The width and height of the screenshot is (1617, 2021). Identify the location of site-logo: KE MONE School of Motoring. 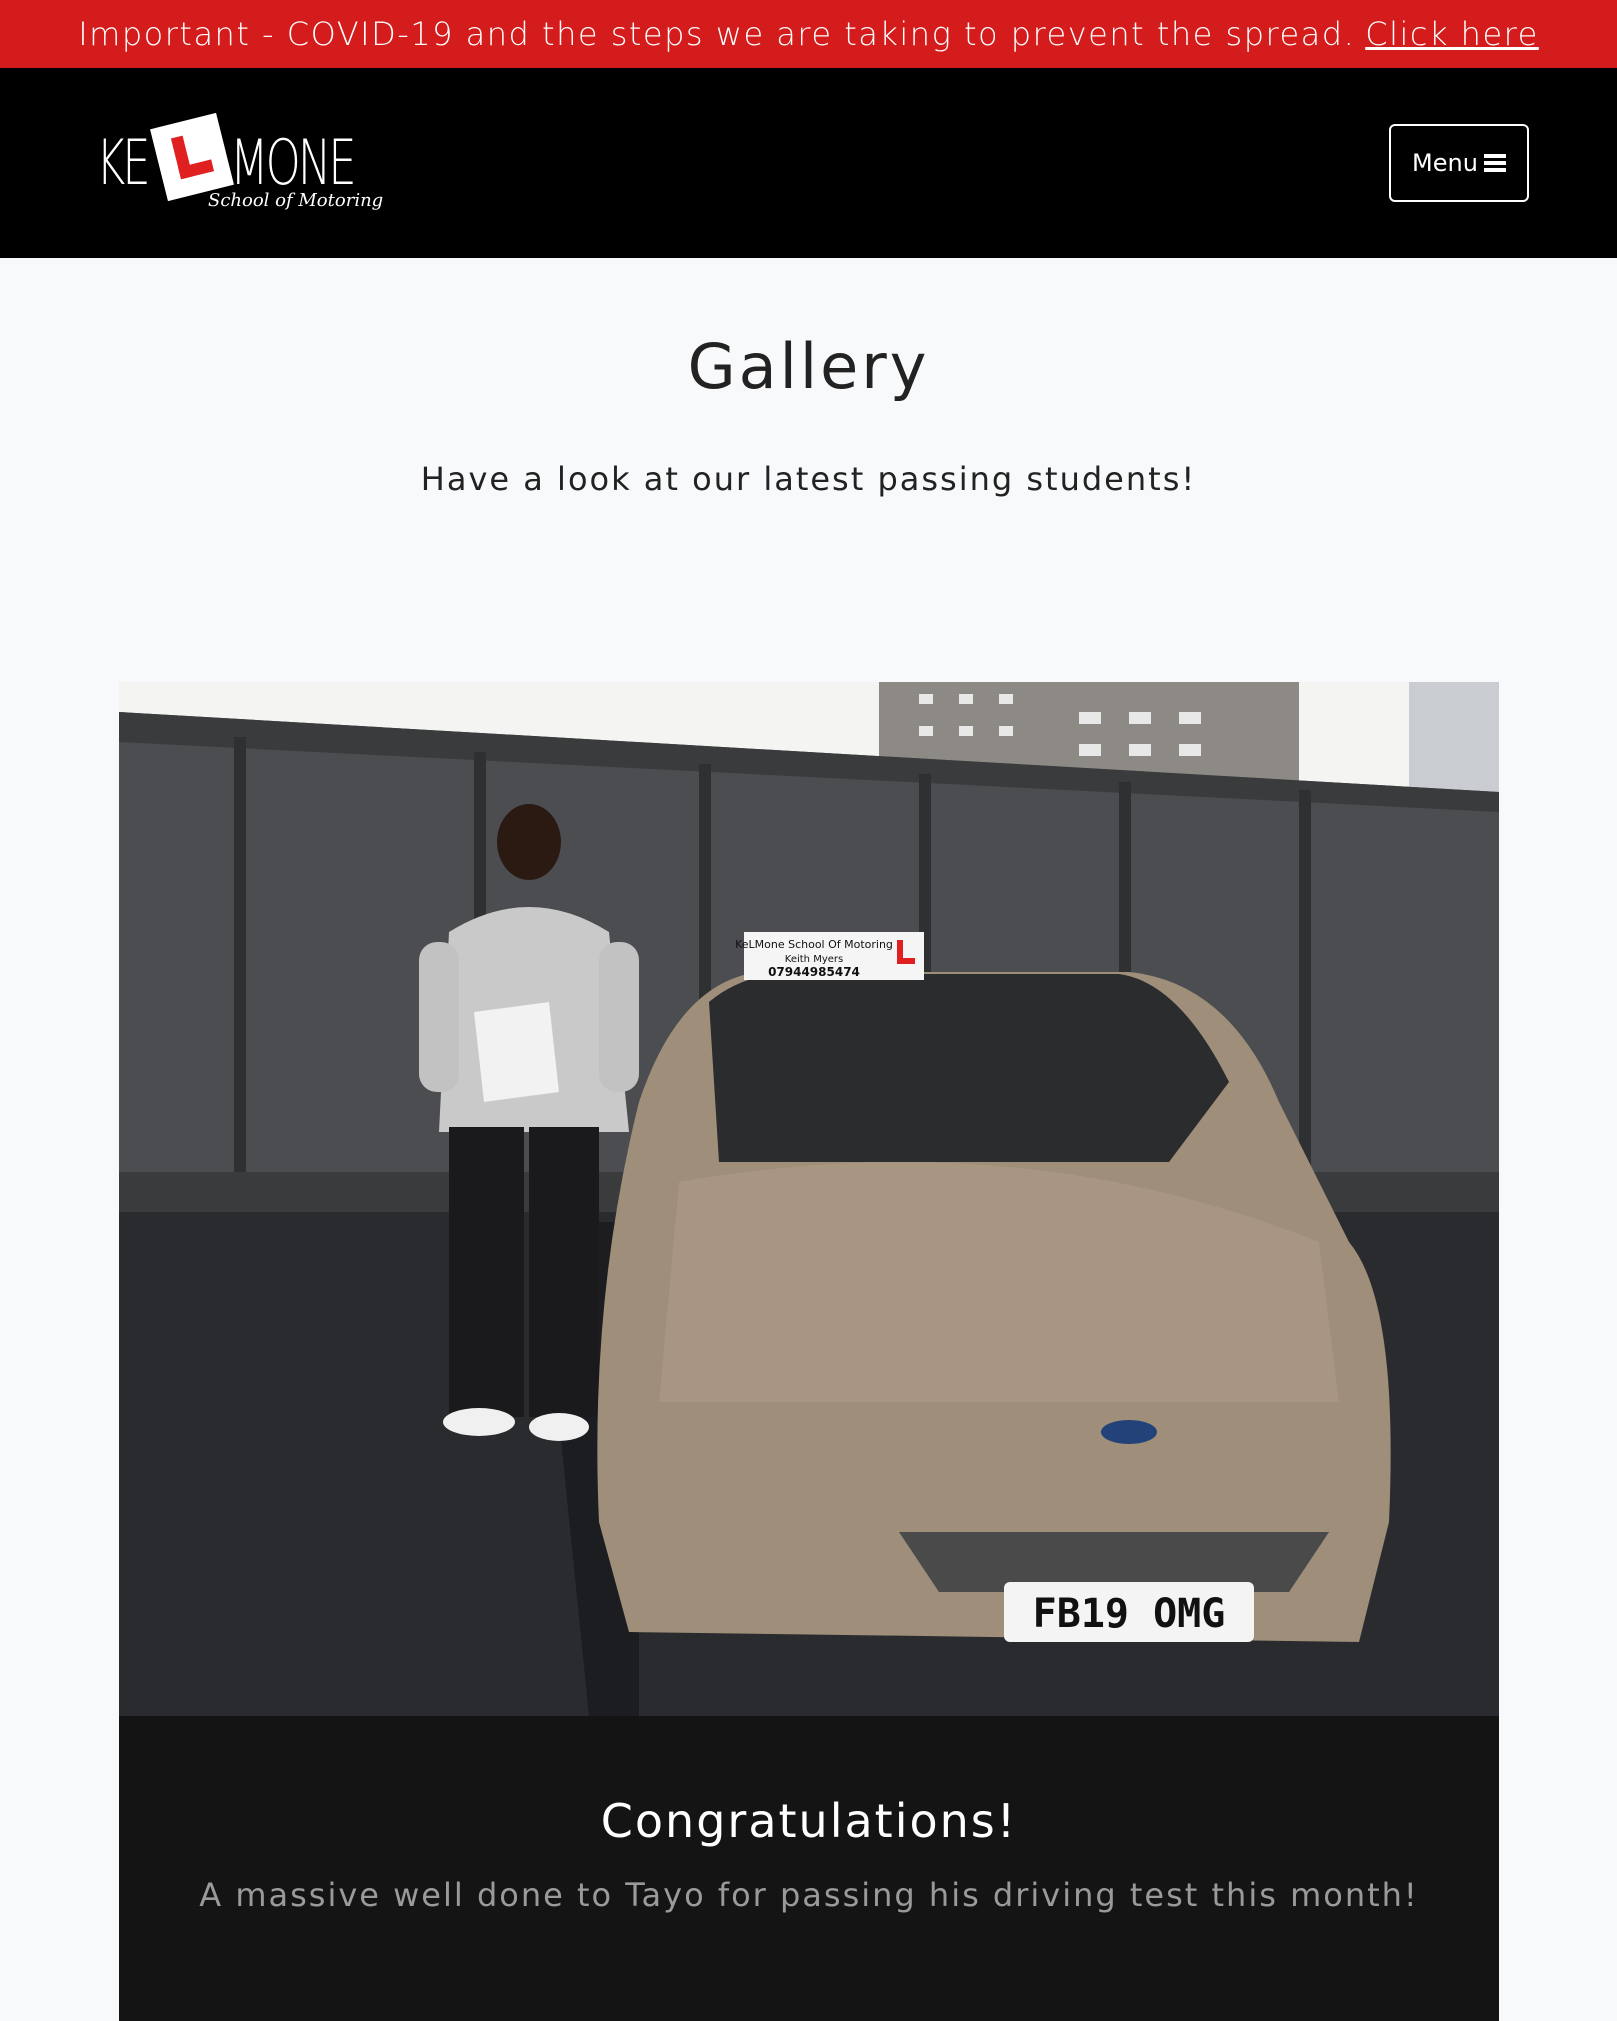
(246, 163).